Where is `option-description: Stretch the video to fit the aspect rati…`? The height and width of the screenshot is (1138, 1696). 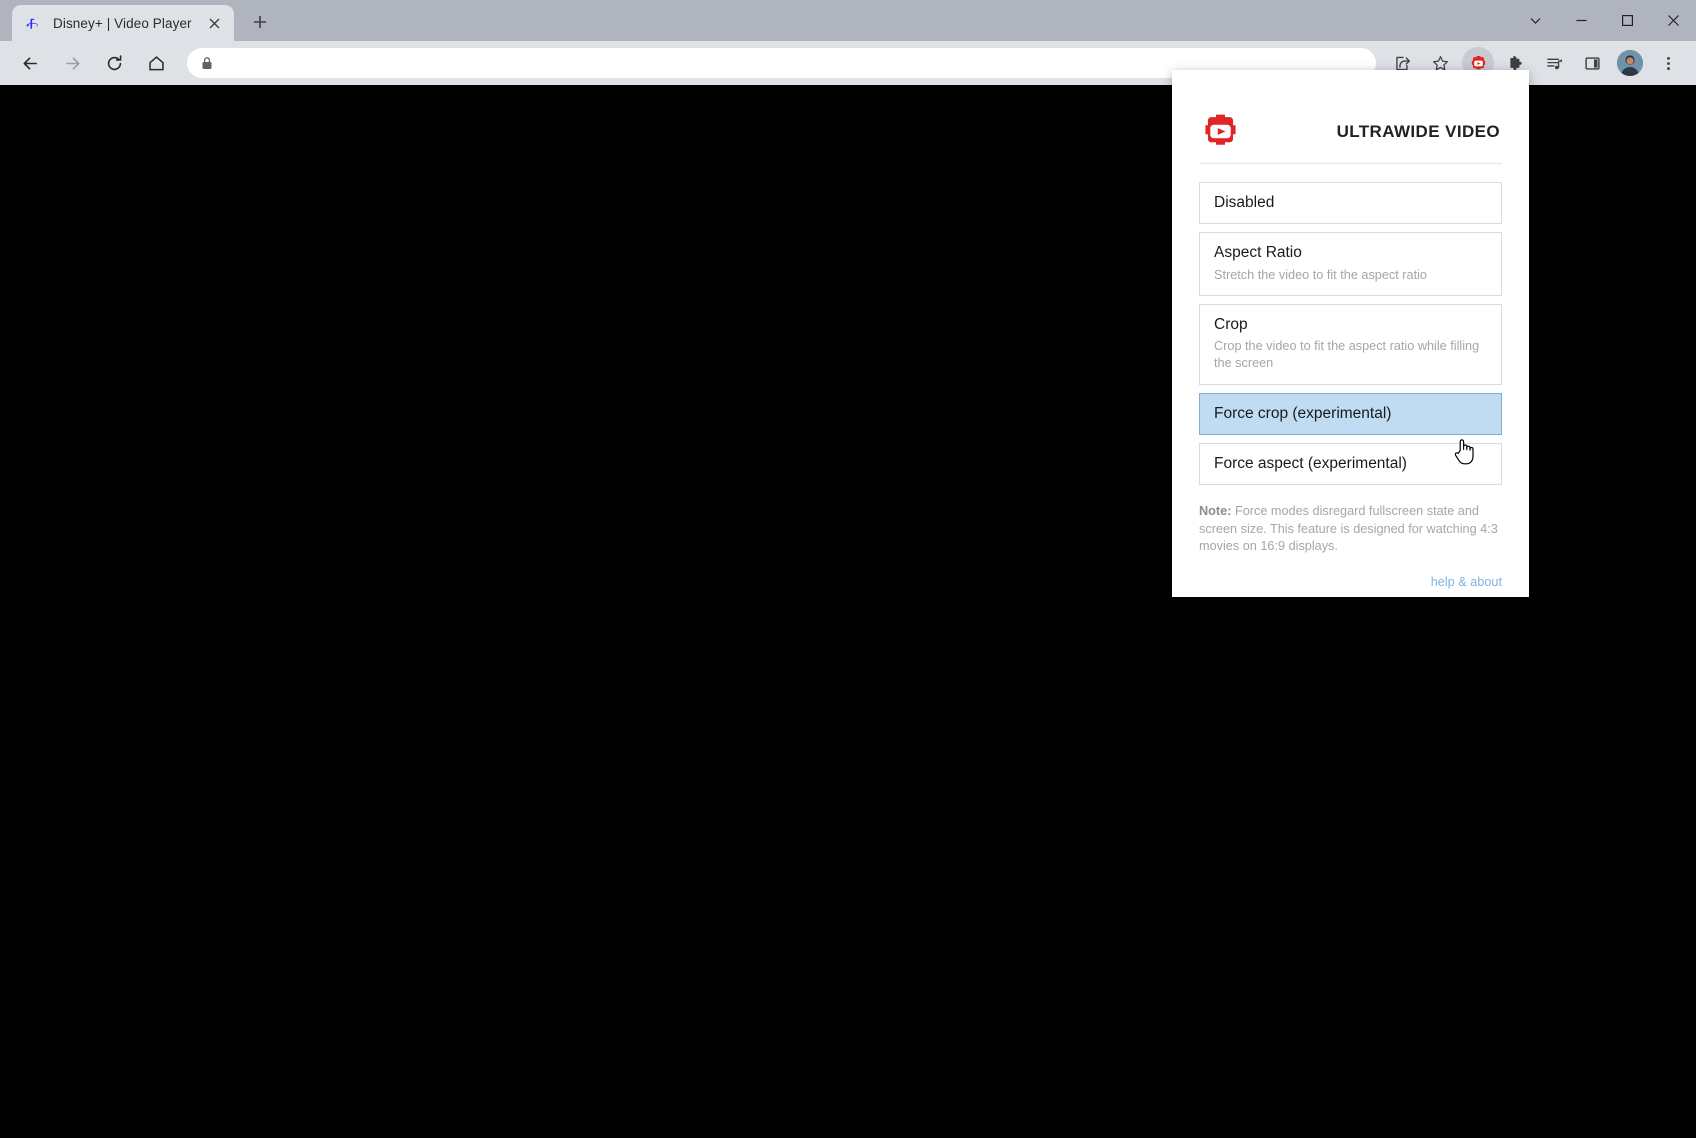 option-description: Stretch the video to fit the aspect rati… is located at coordinates (1320, 274).